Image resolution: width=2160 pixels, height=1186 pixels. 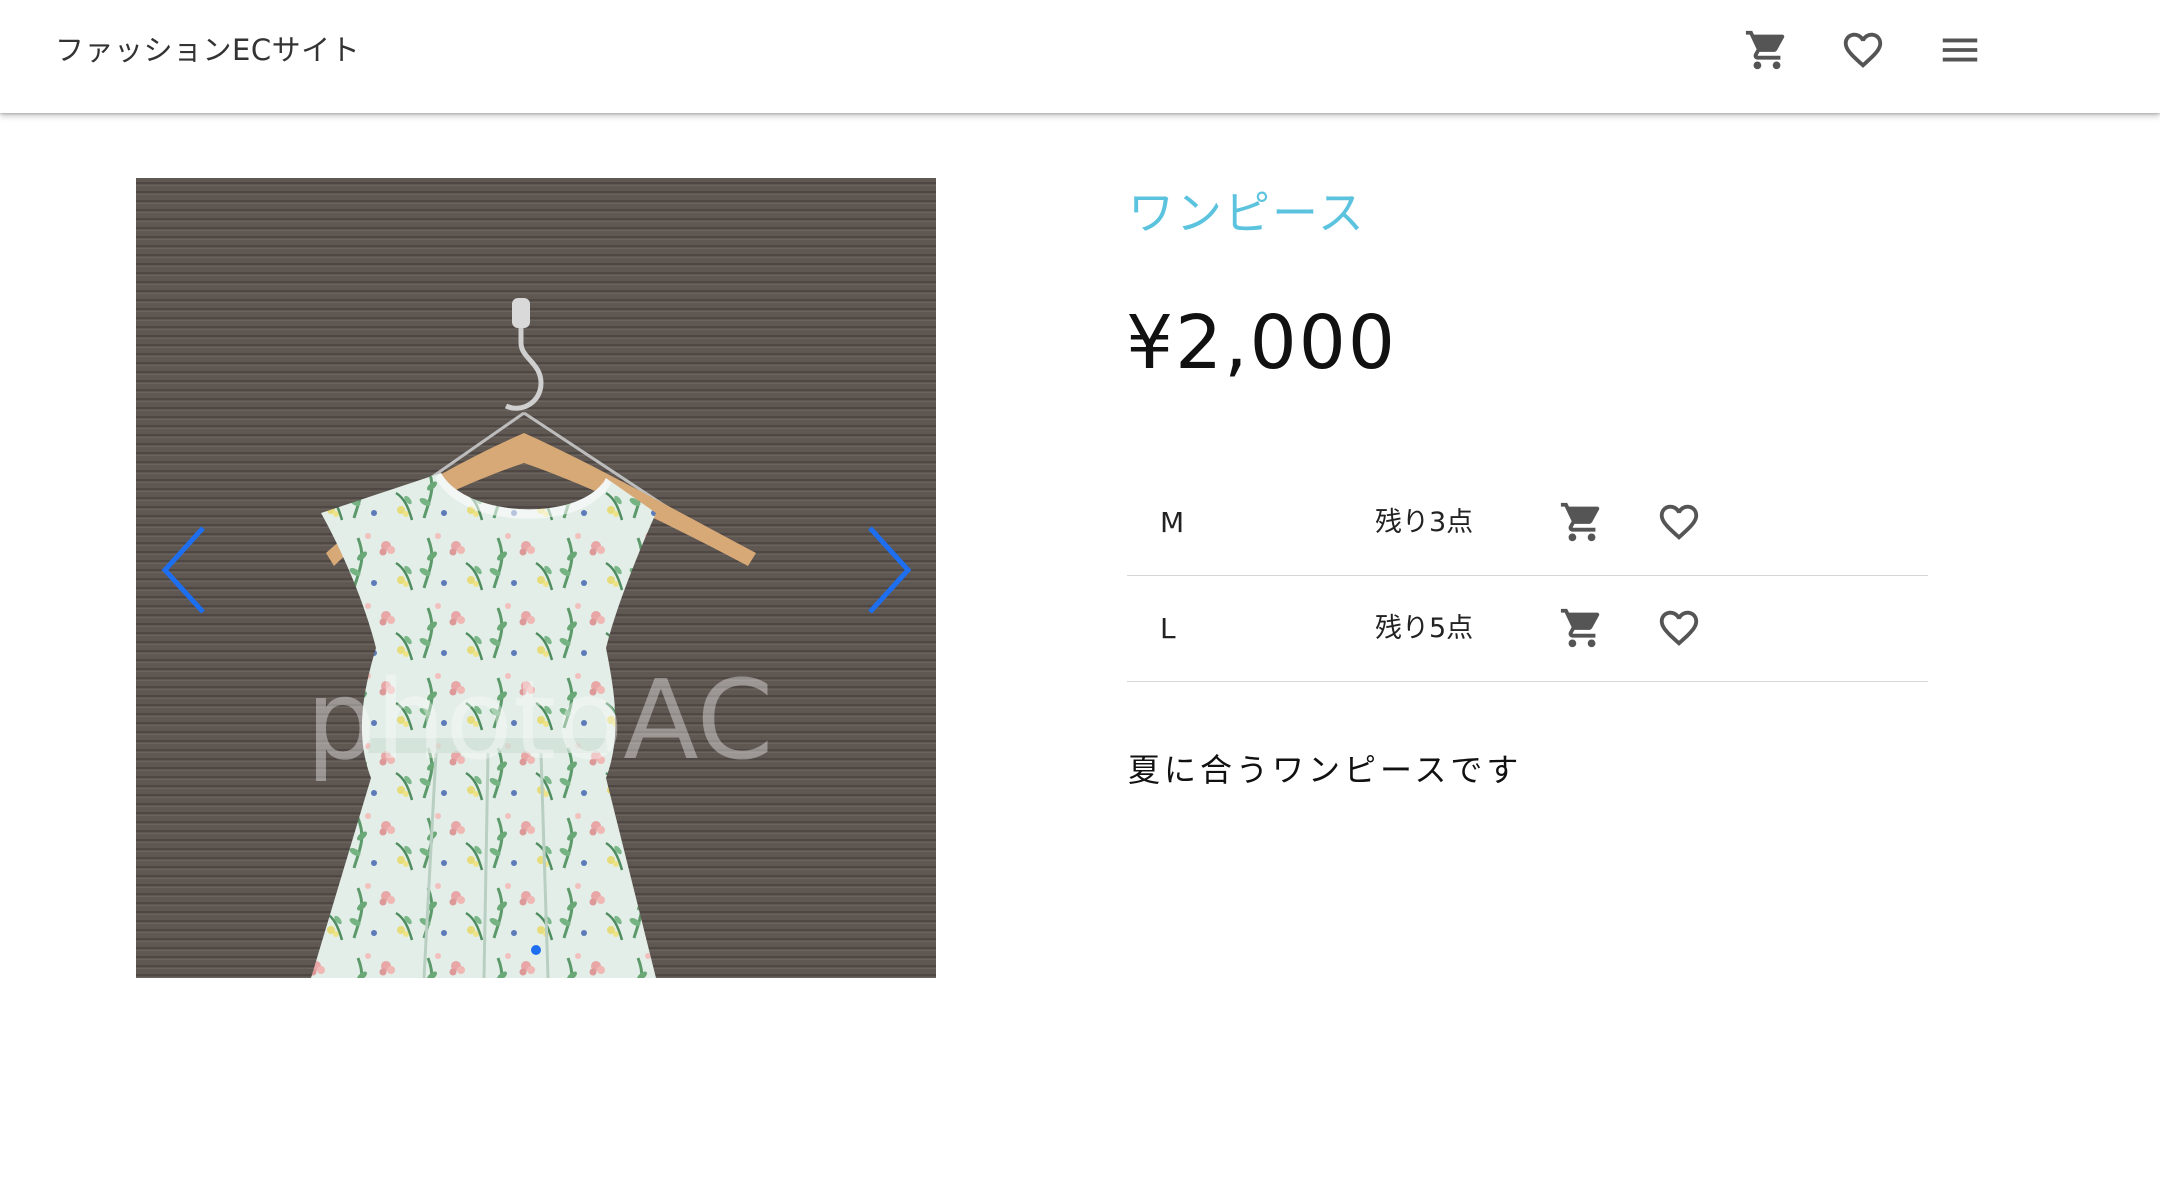 What do you see at coordinates (1172, 522) in the screenshot?
I see `size-label: M` at bounding box center [1172, 522].